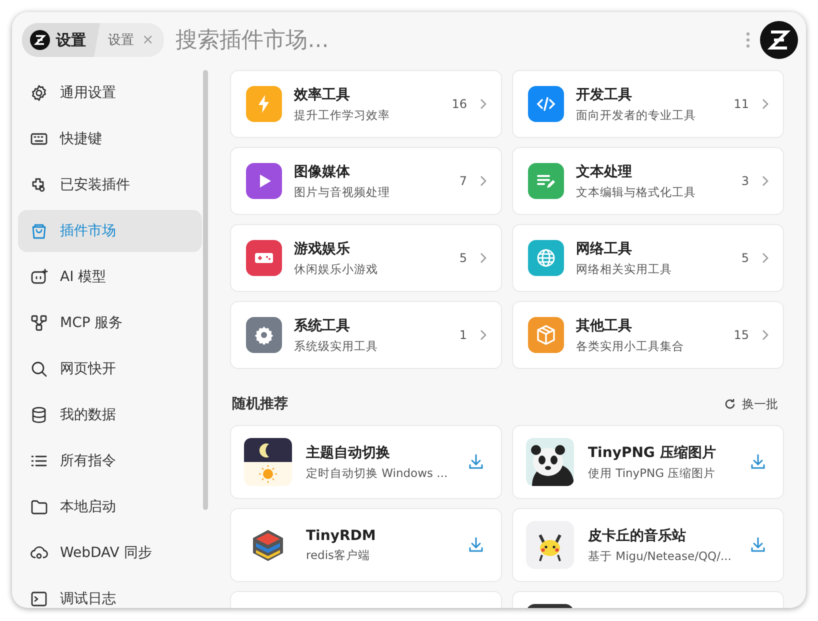 The width and height of the screenshot is (818, 621). What do you see at coordinates (366, 258) in the screenshot?
I see `category-card: 游戏娱乐 休闲娱乐小游戏 5` at bounding box center [366, 258].